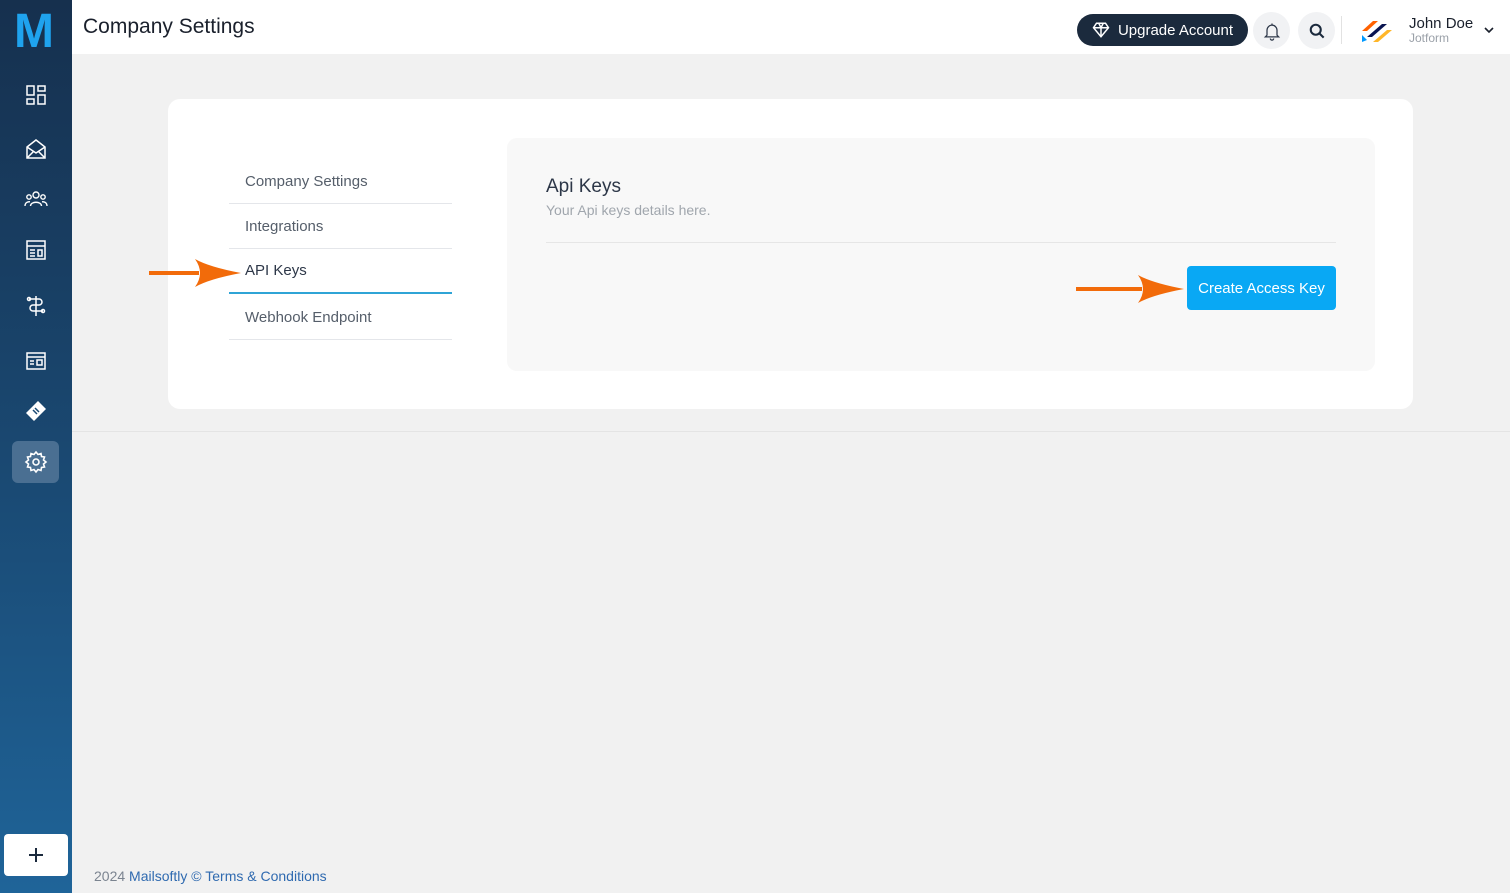  What do you see at coordinates (791, 431) in the screenshot?
I see `content-divider` at bounding box center [791, 431].